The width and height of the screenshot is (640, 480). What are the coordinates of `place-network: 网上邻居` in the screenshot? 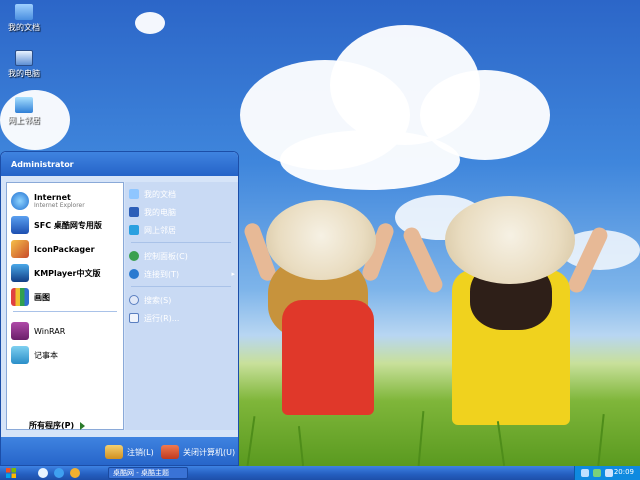 It's located at (182, 230).